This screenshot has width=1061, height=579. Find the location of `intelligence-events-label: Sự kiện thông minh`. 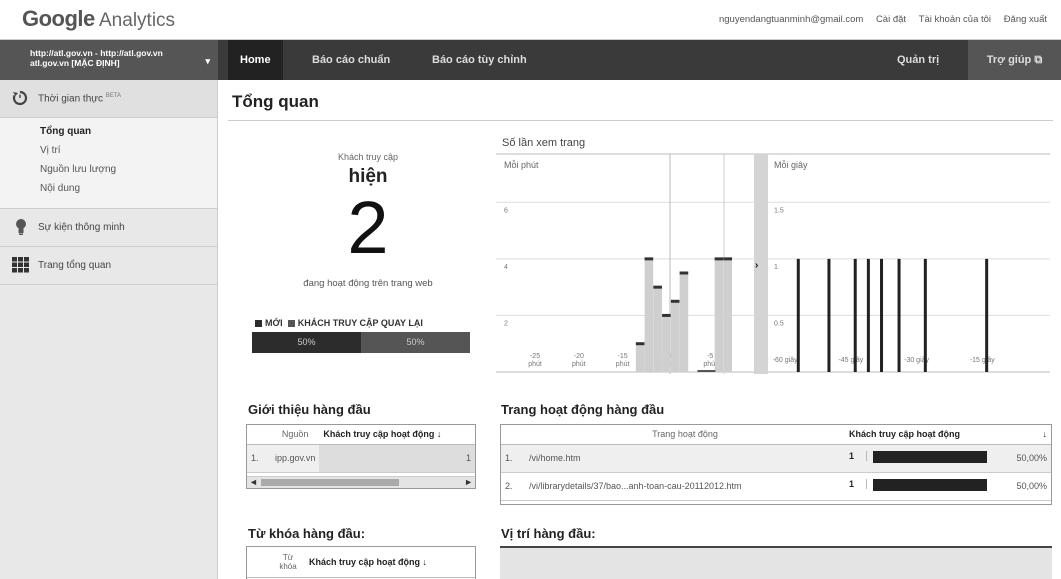

intelligence-events-label: Sự kiện thông minh is located at coordinates (81, 227).